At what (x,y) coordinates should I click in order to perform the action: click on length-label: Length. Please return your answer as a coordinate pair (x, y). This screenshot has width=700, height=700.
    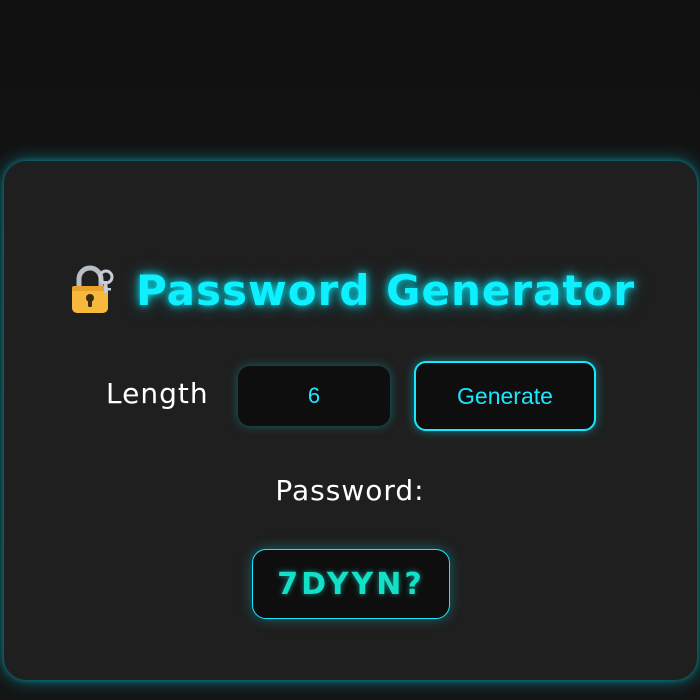
    Looking at the image, I should click on (157, 393).